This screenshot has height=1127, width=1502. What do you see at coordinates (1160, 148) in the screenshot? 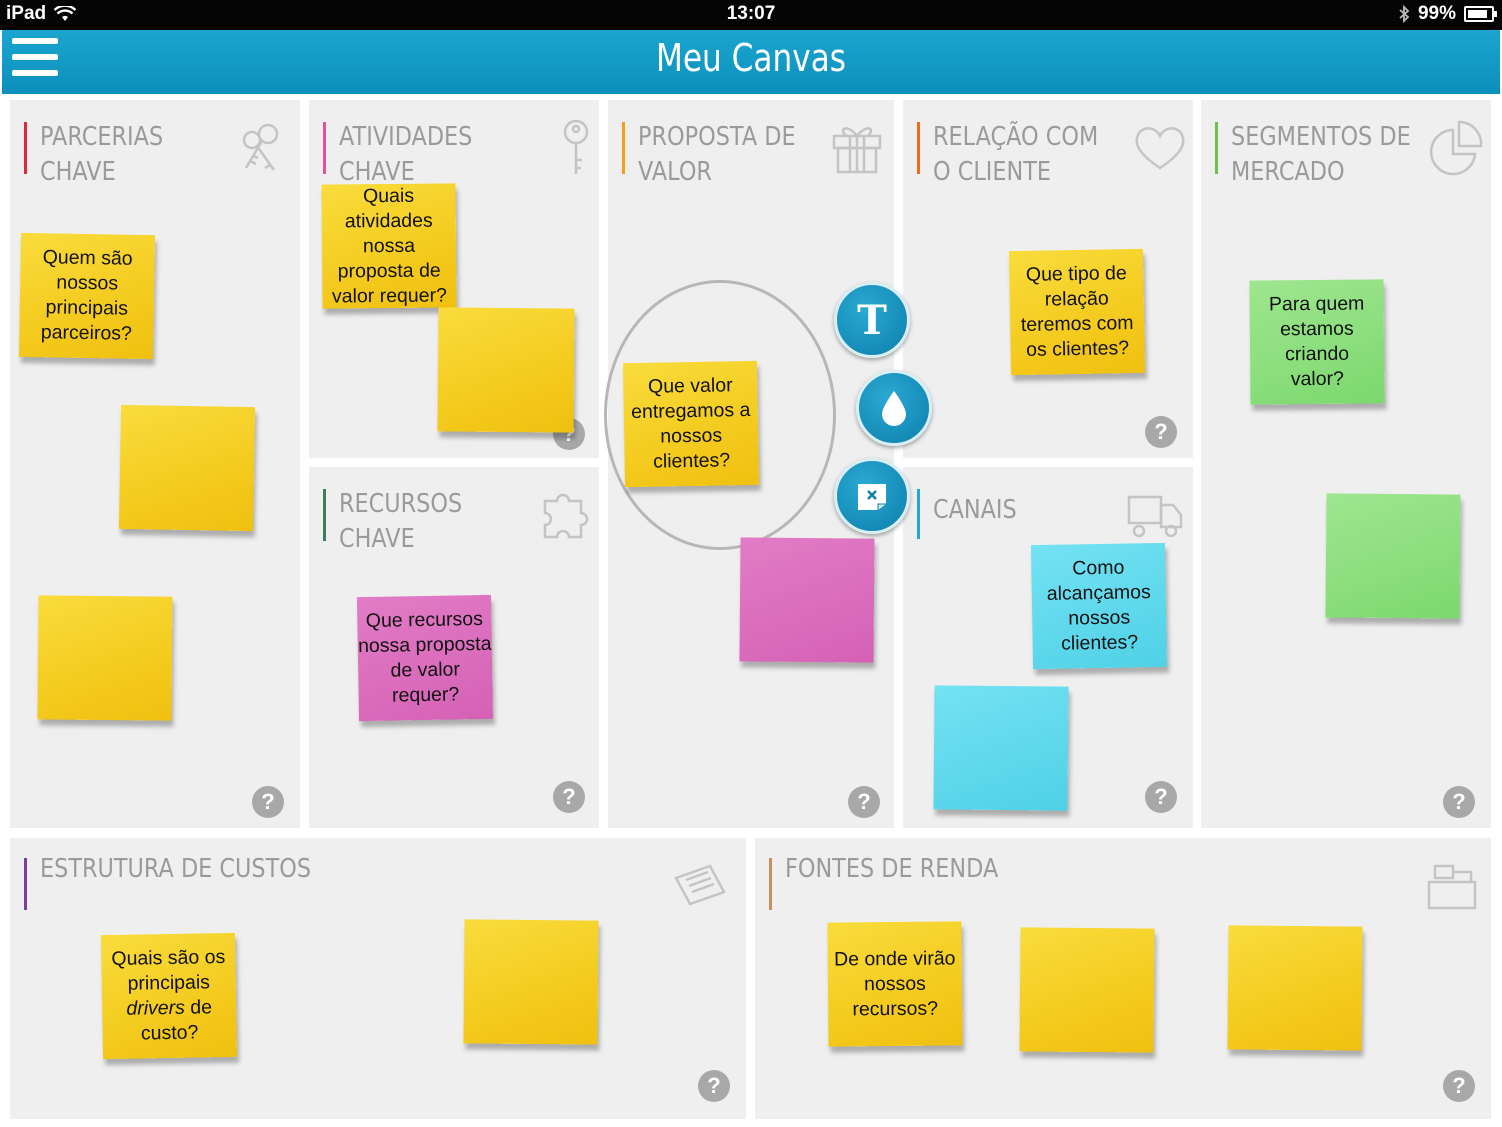
I see `heart-icon` at bounding box center [1160, 148].